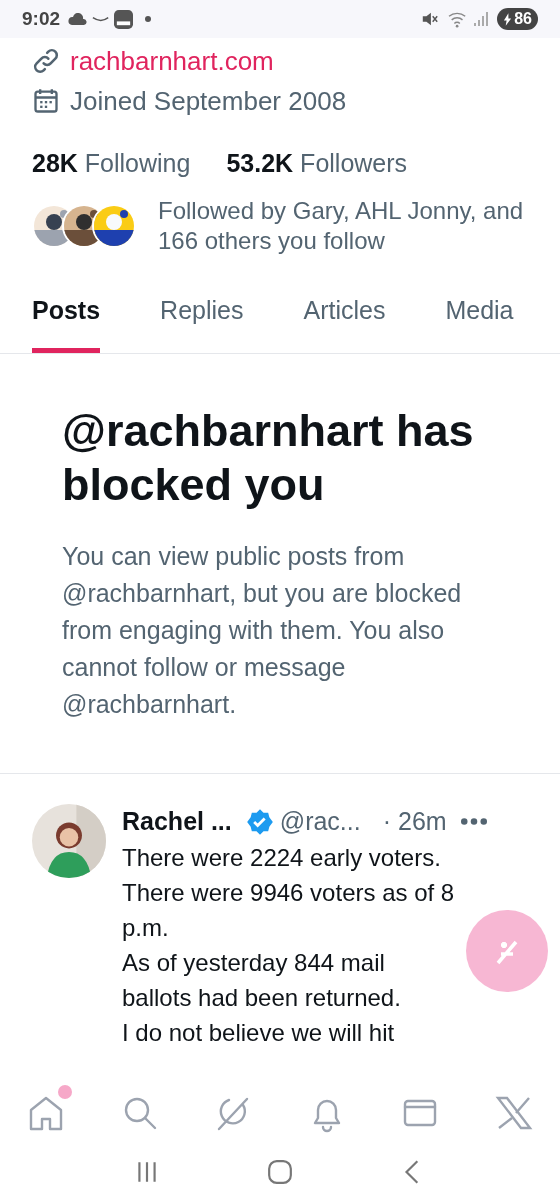  What do you see at coordinates (111, 164) in the screenshot?
I see `follow-stat-link: 28K Following` at bounding box center [111, 164].